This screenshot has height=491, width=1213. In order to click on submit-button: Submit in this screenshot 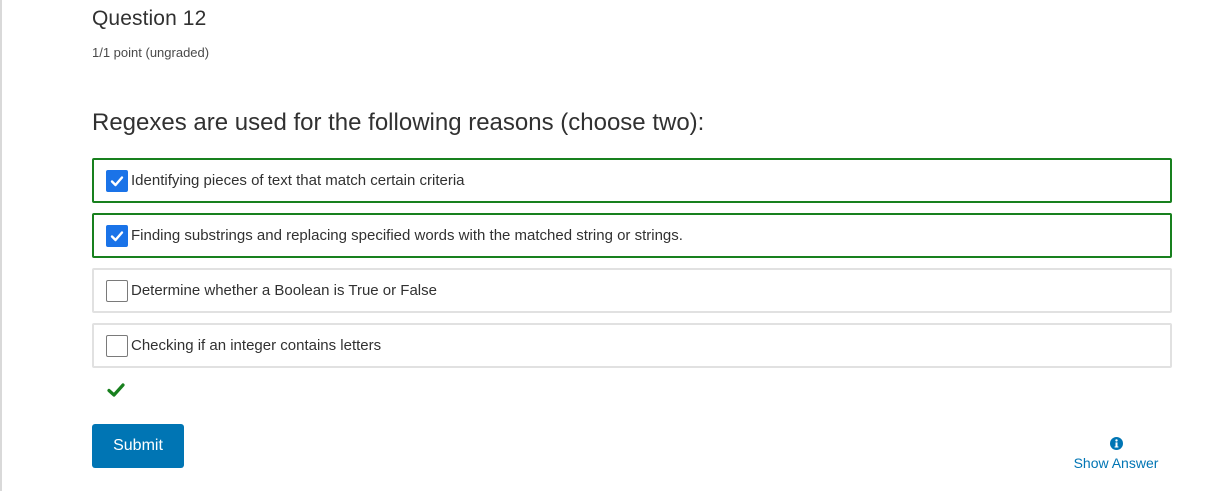, I will do `click(138, 446)`.